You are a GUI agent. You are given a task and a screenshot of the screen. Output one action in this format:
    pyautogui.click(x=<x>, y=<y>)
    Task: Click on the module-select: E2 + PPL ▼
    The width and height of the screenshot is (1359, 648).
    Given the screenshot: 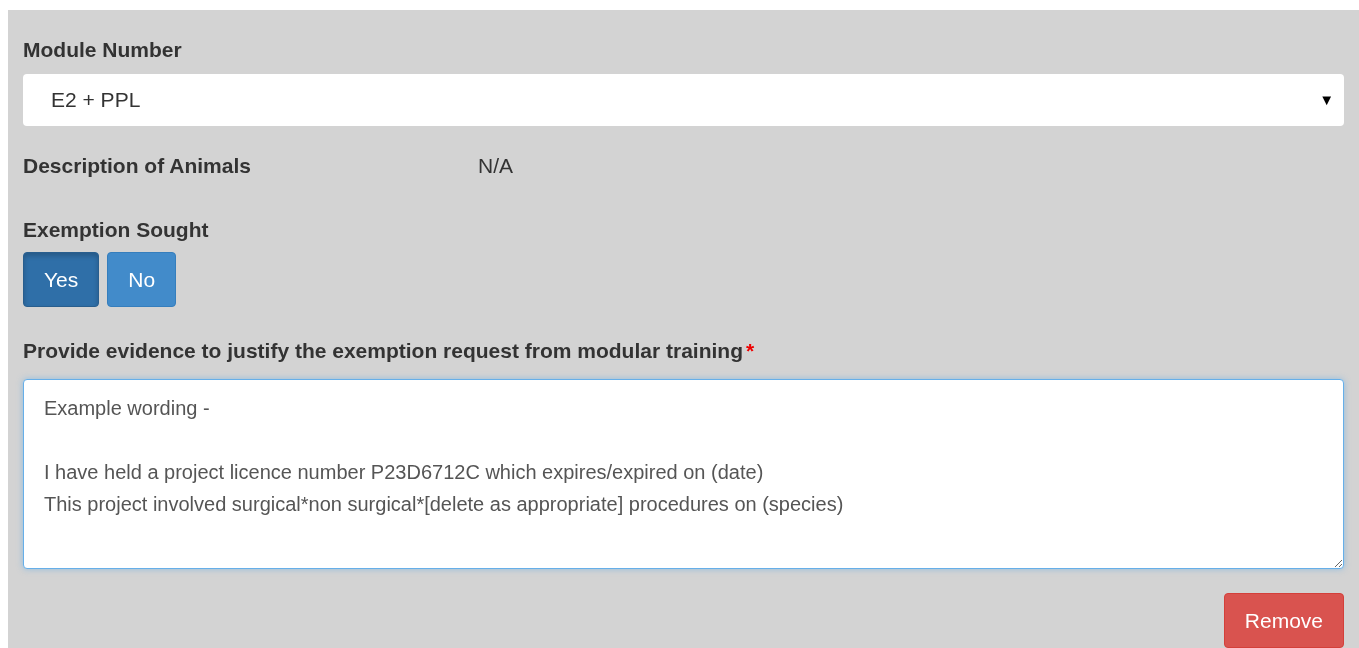 What is the action you would take?
    pyautogui.click(x=683, y=100)
    